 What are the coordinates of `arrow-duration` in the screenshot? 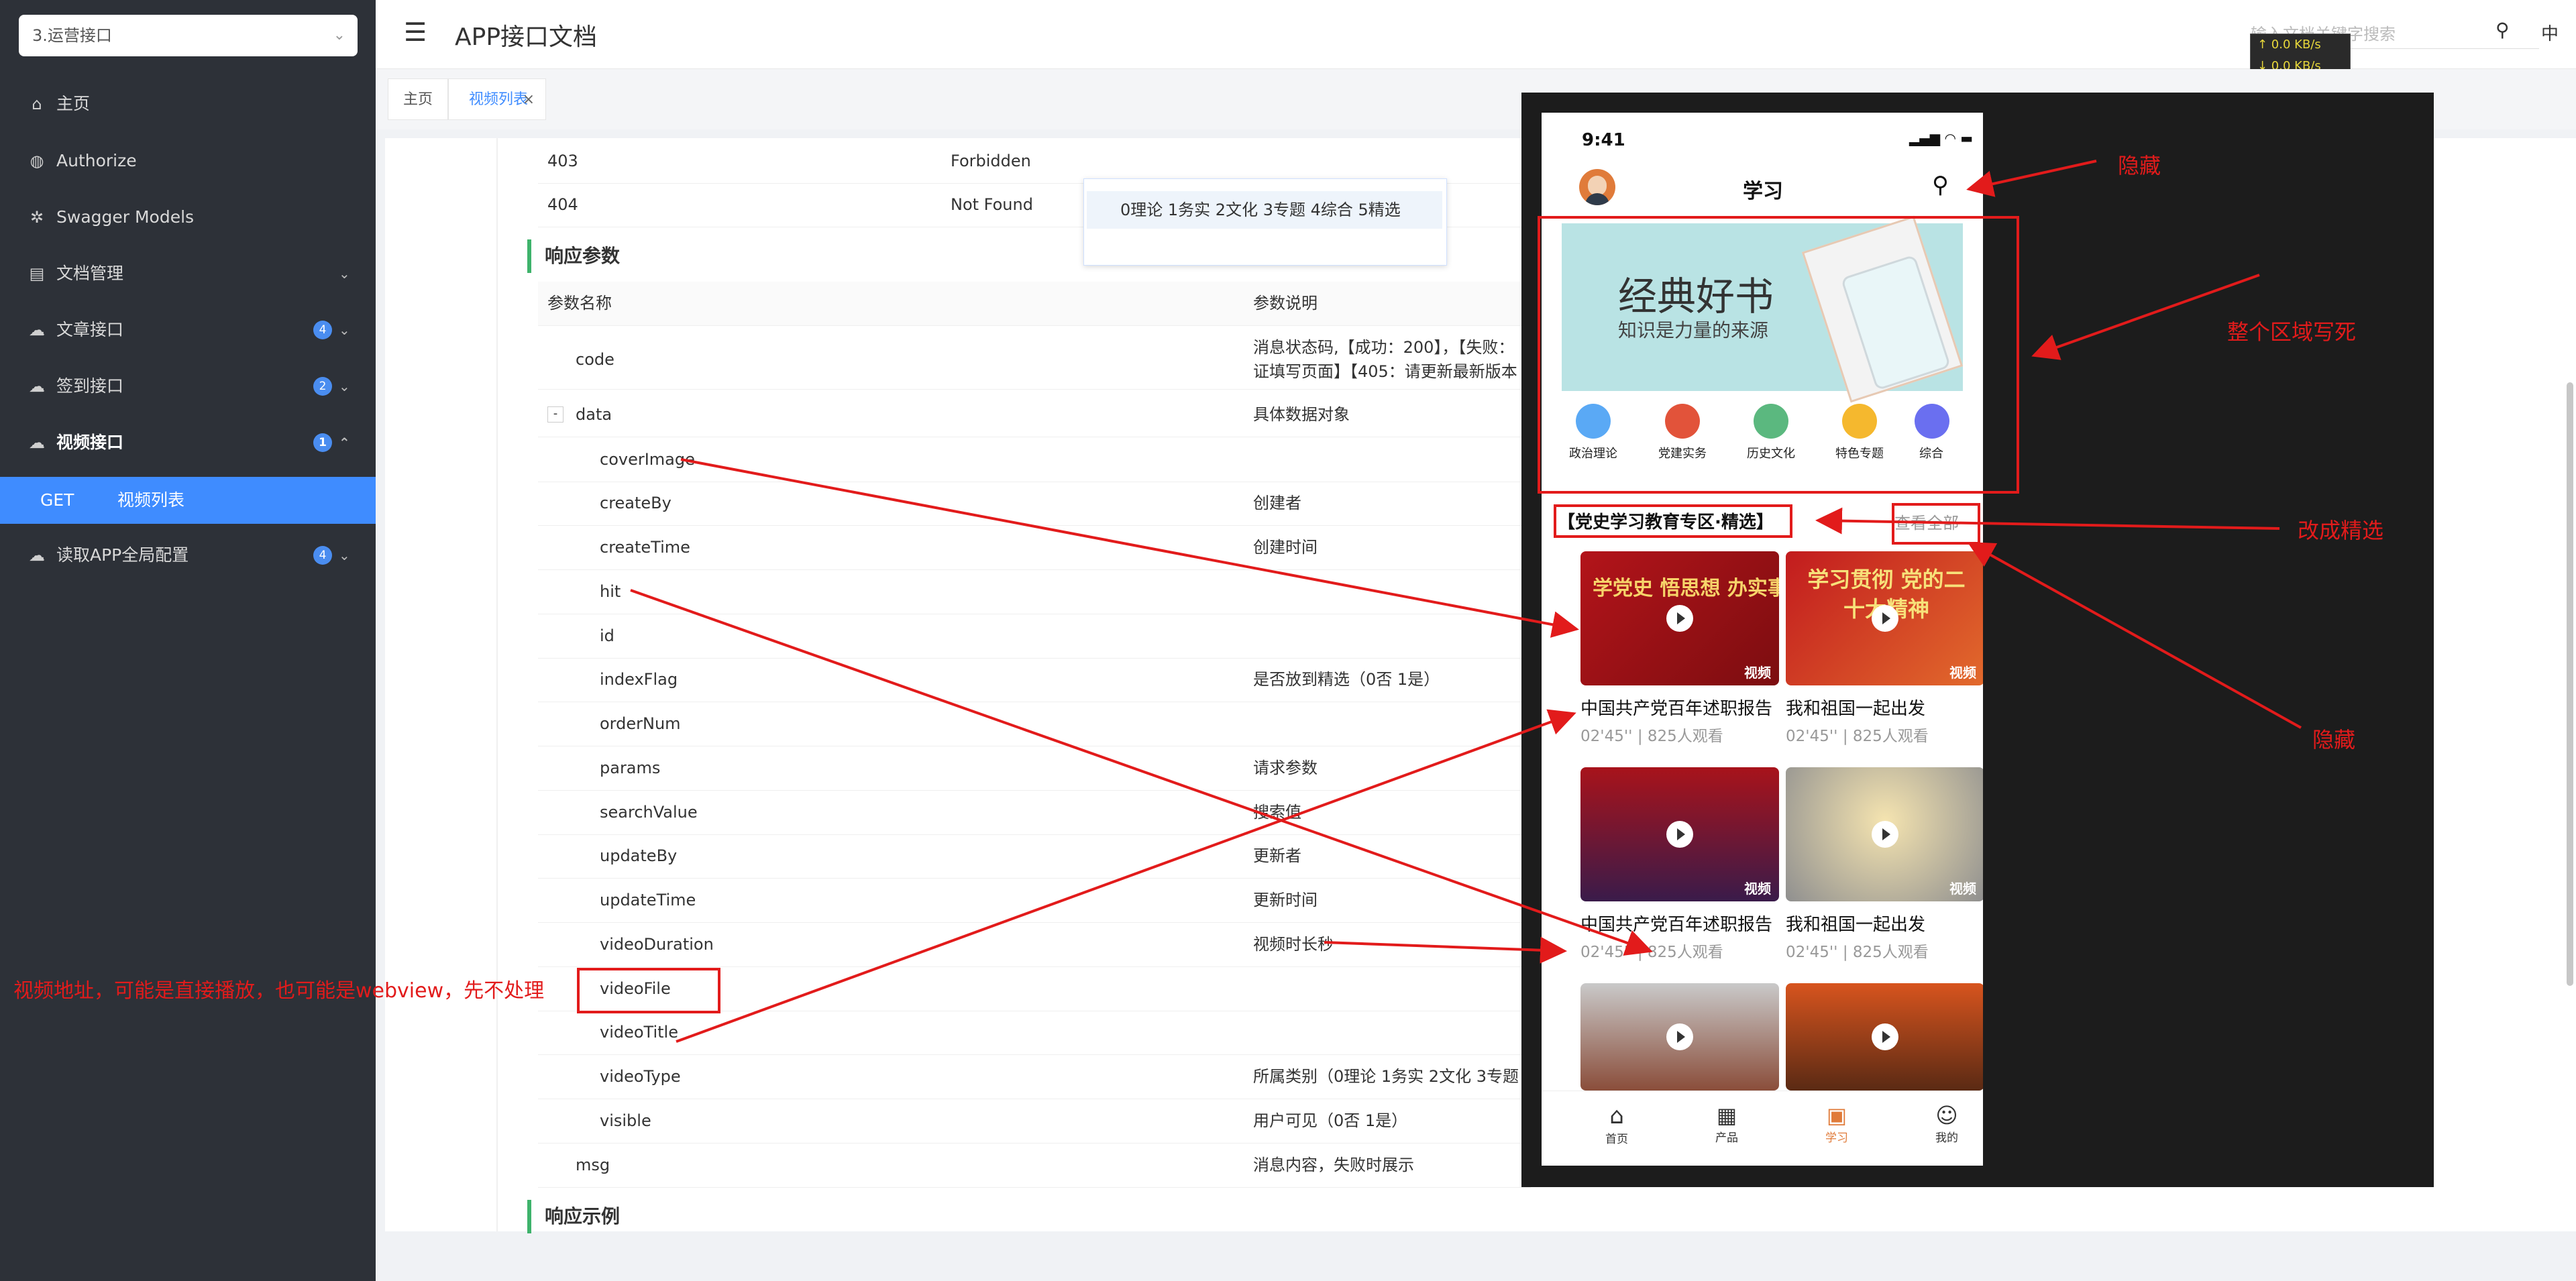 It's located at (1445, 950).